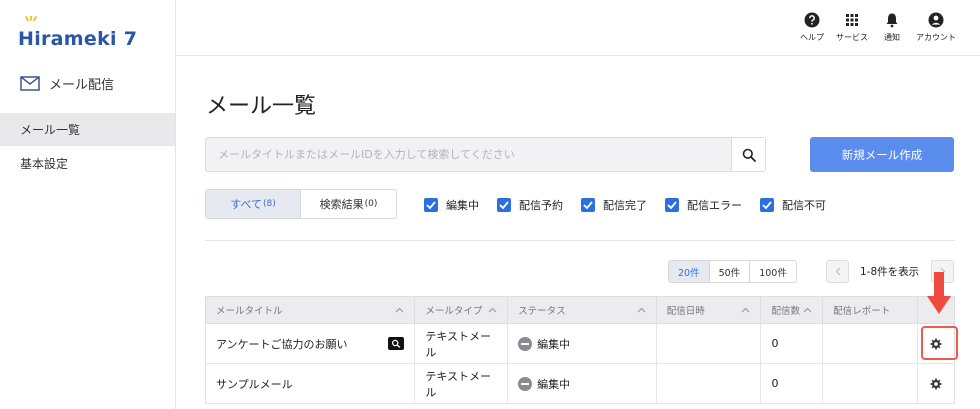  What do you see at coordinates (812, 37) in the screenshot?
I see `help-label: ヘルプ` at bounding box center [812, 37].